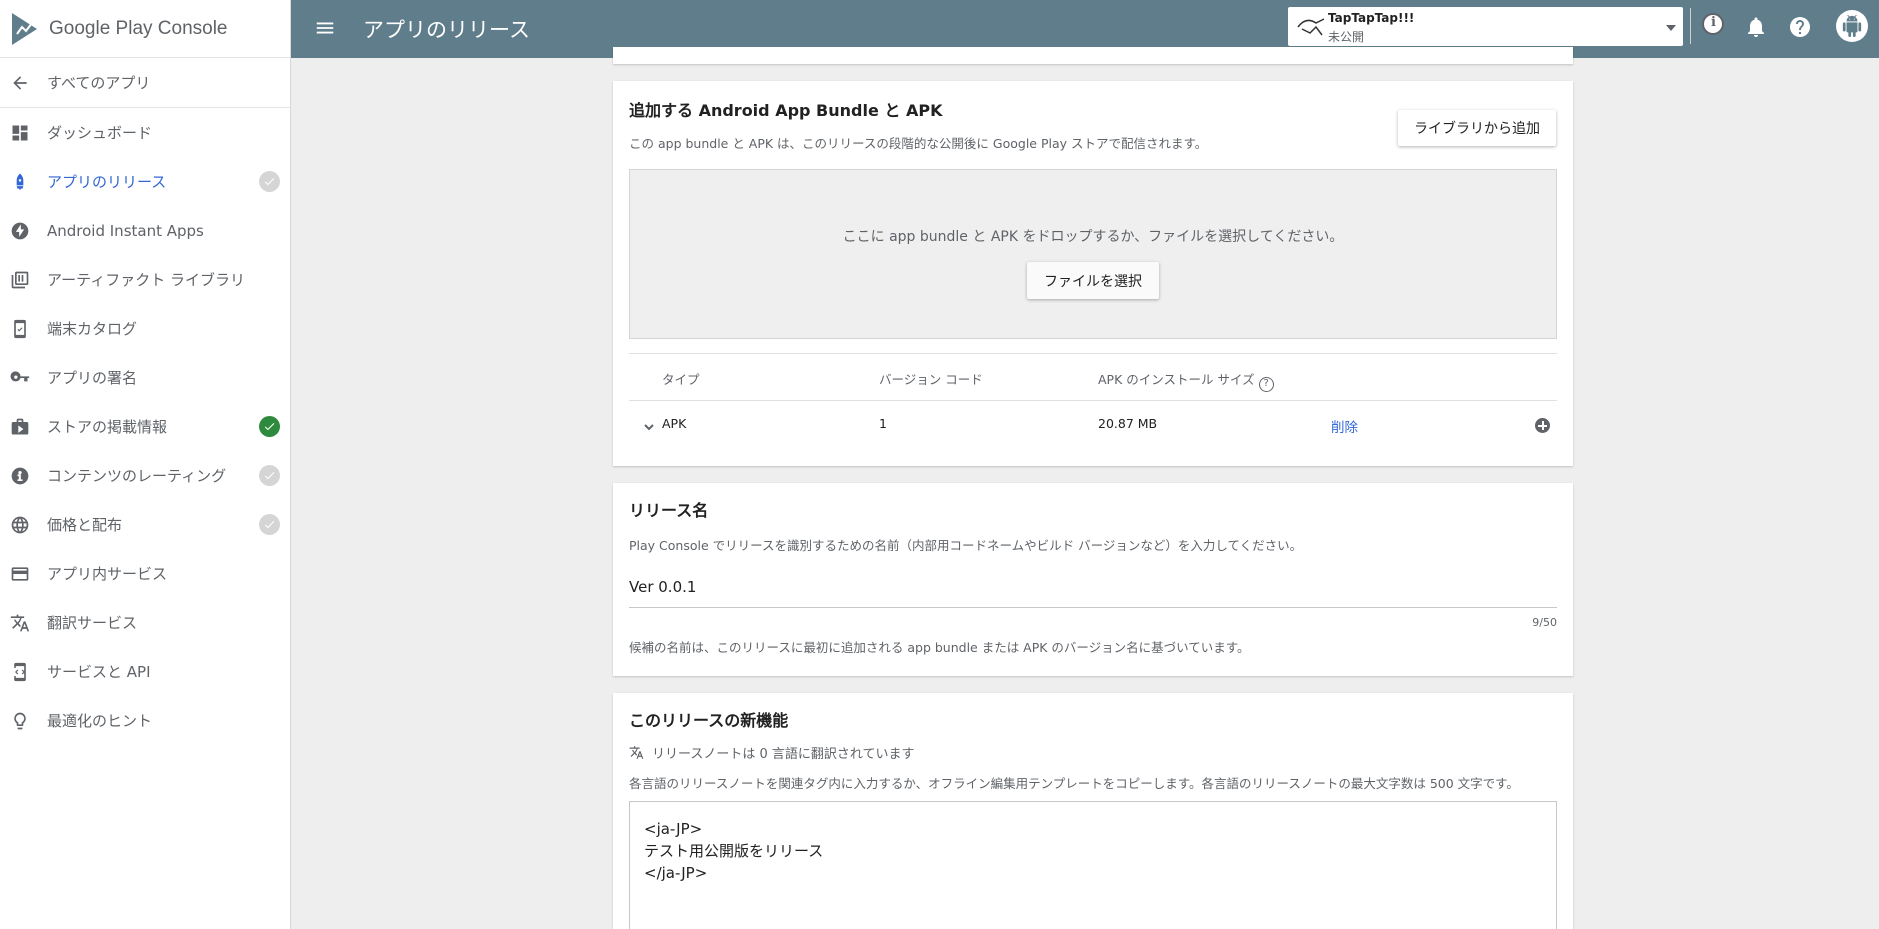  I want to click on sidebar-item-label: サービスと API, so click(99, 672).